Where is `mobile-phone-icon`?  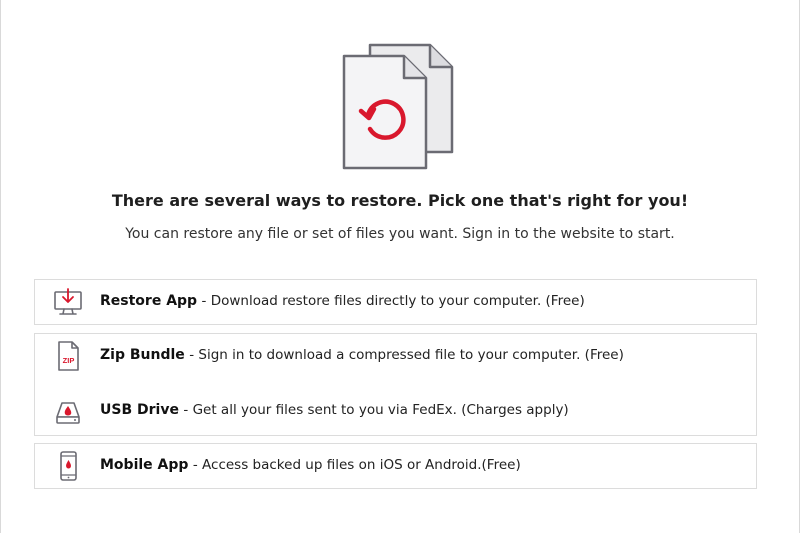 mobile-phone-icon is located at coordinates (68, 466).